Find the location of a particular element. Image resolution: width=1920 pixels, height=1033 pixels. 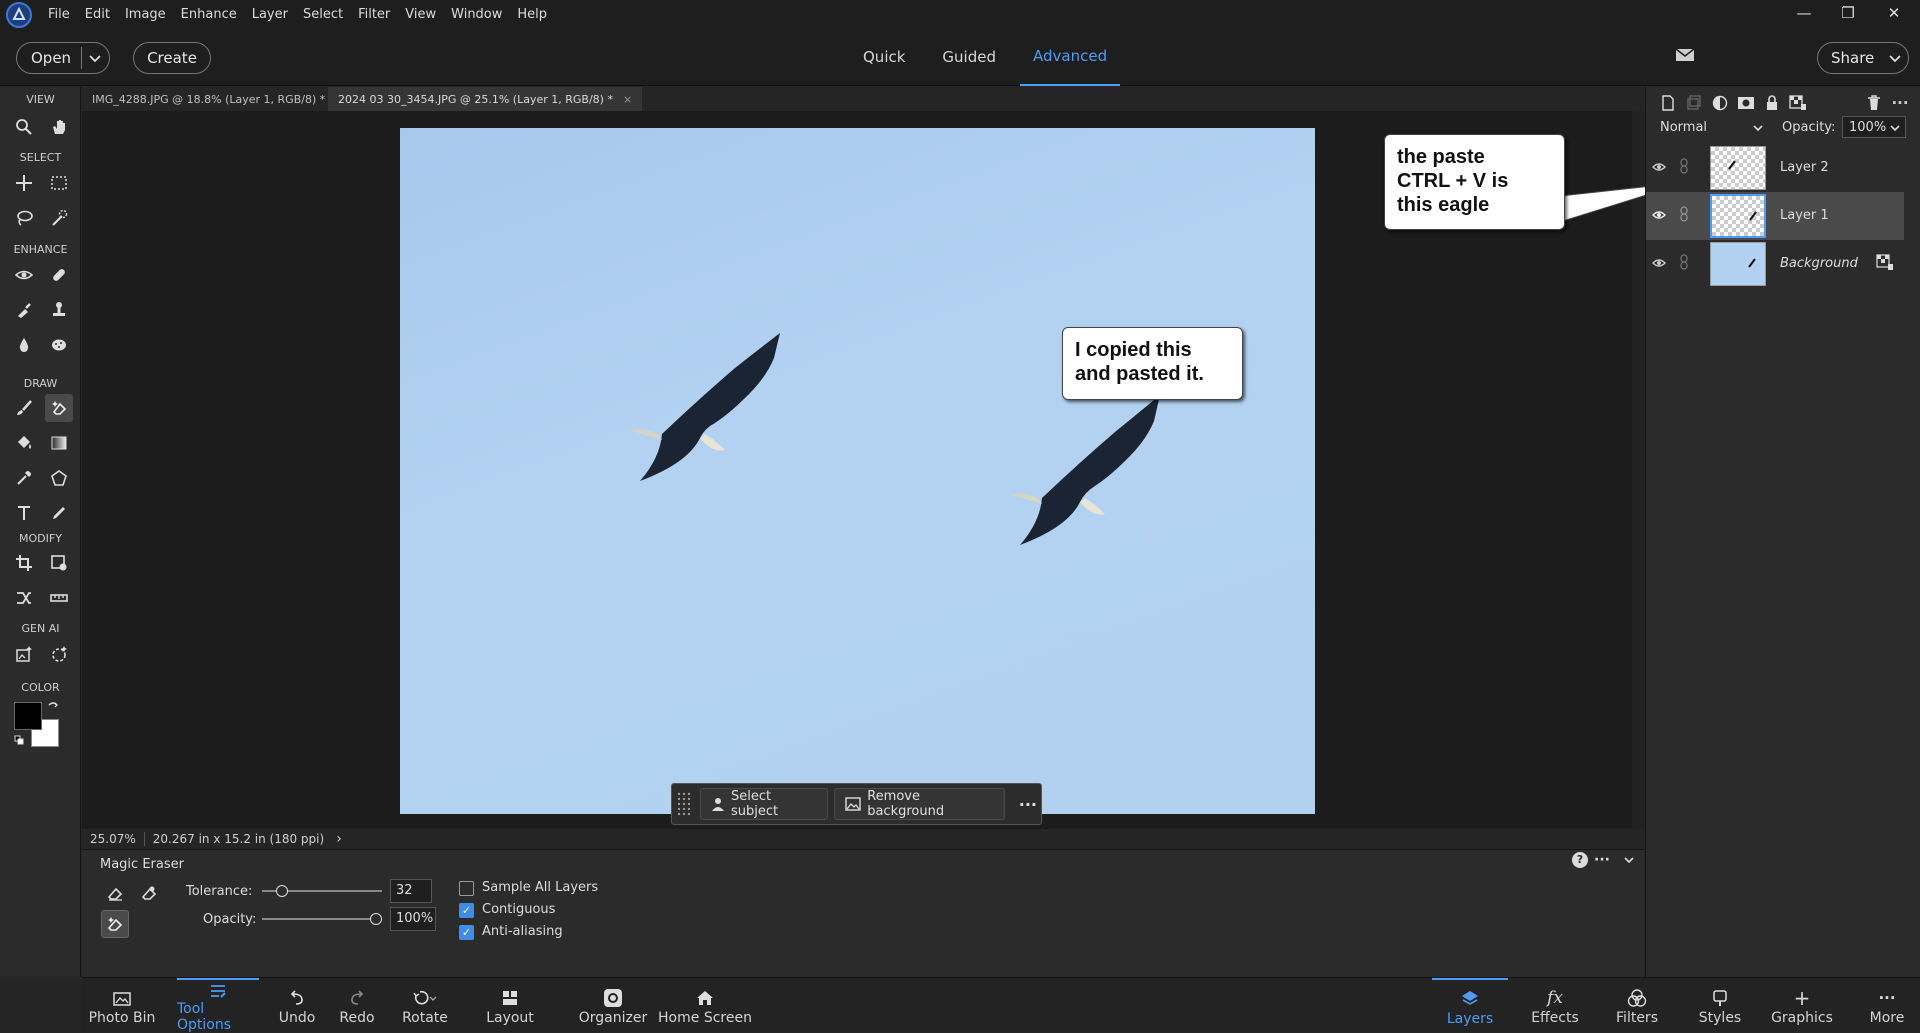

create-button: Create is located at coordinates (172, 58).